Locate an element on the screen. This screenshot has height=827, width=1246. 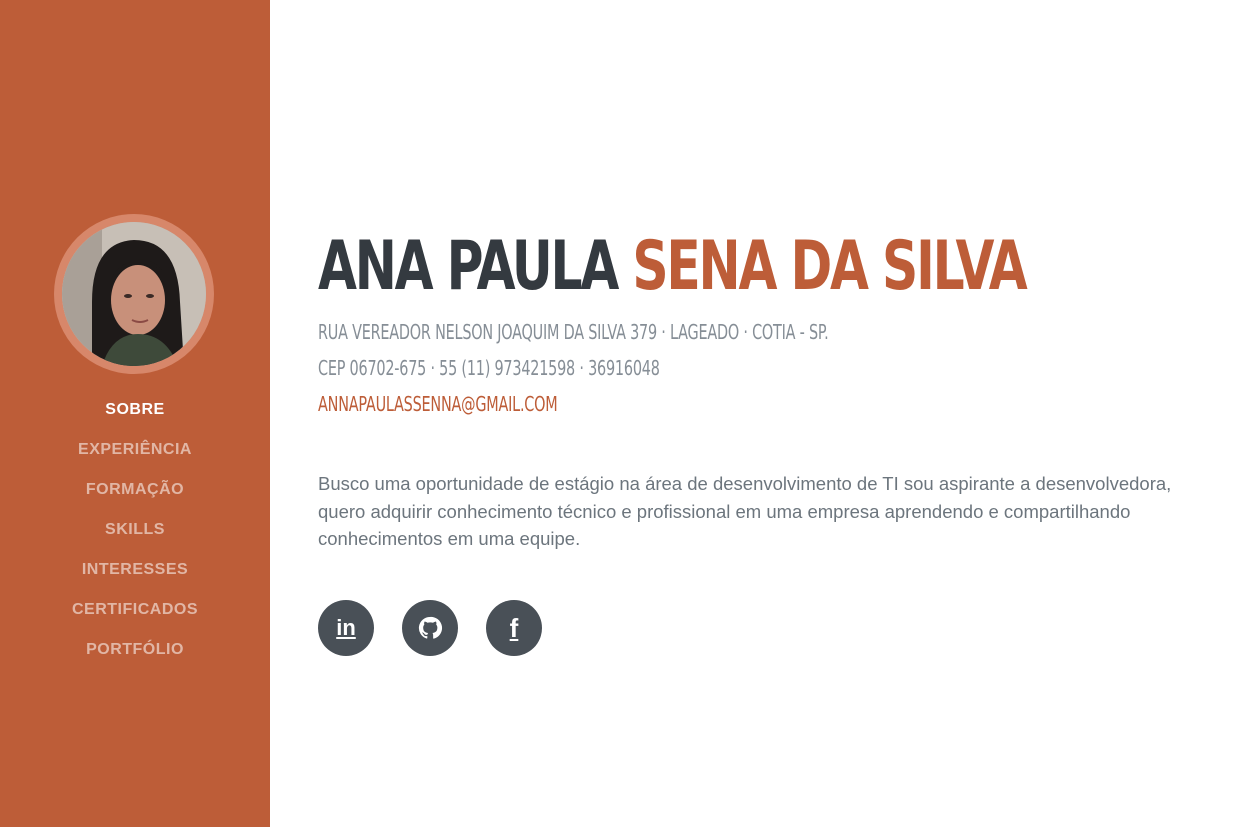
avatar is located at coordinates (134, 294).